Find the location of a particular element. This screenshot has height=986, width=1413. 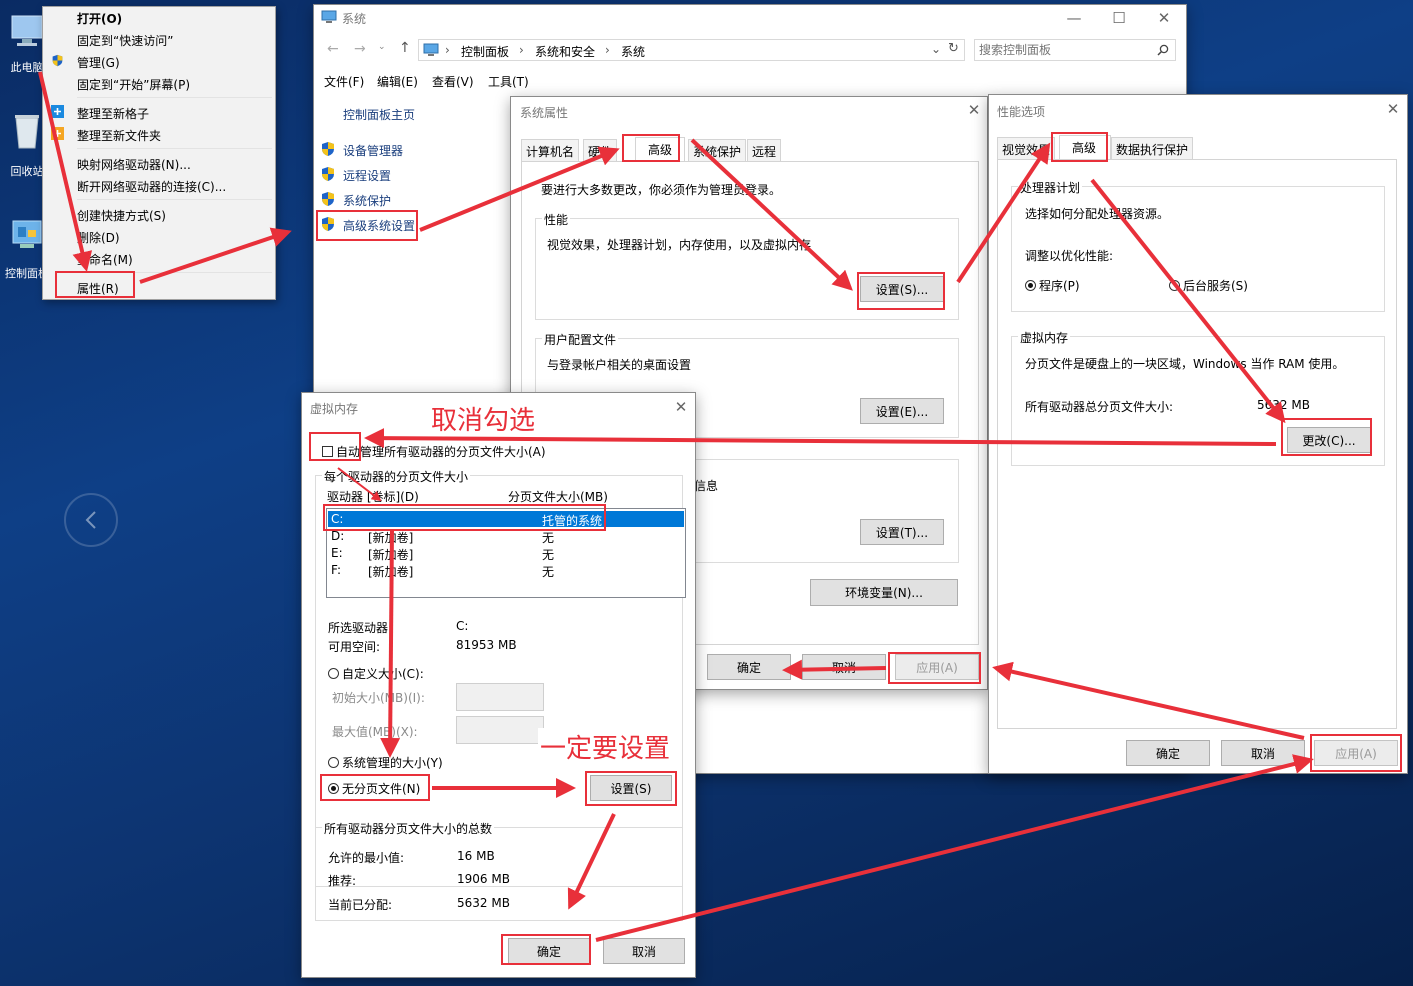

annotation-must-set: 一定要设置 is located at coordinates (605, 746).